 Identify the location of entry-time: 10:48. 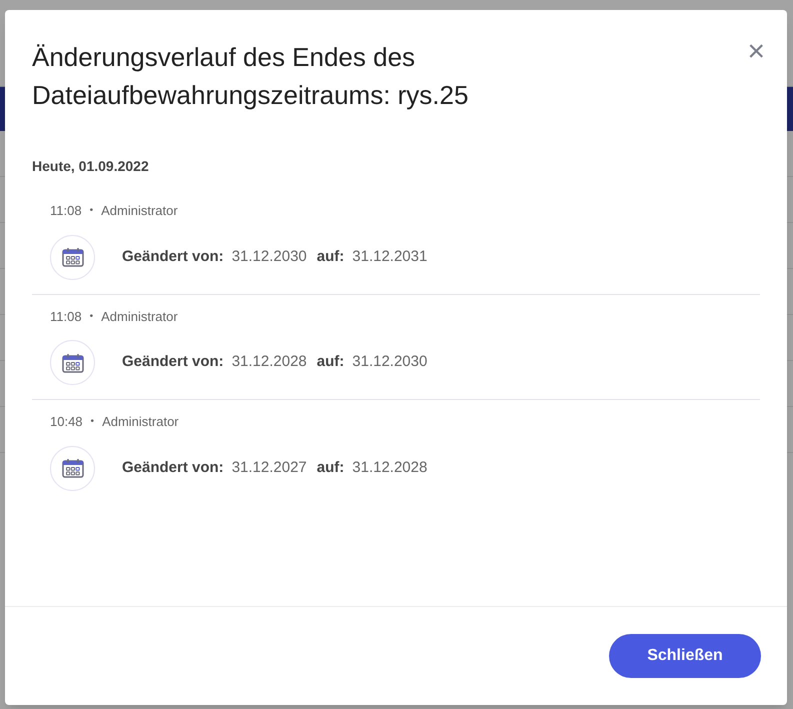
(66, 422).